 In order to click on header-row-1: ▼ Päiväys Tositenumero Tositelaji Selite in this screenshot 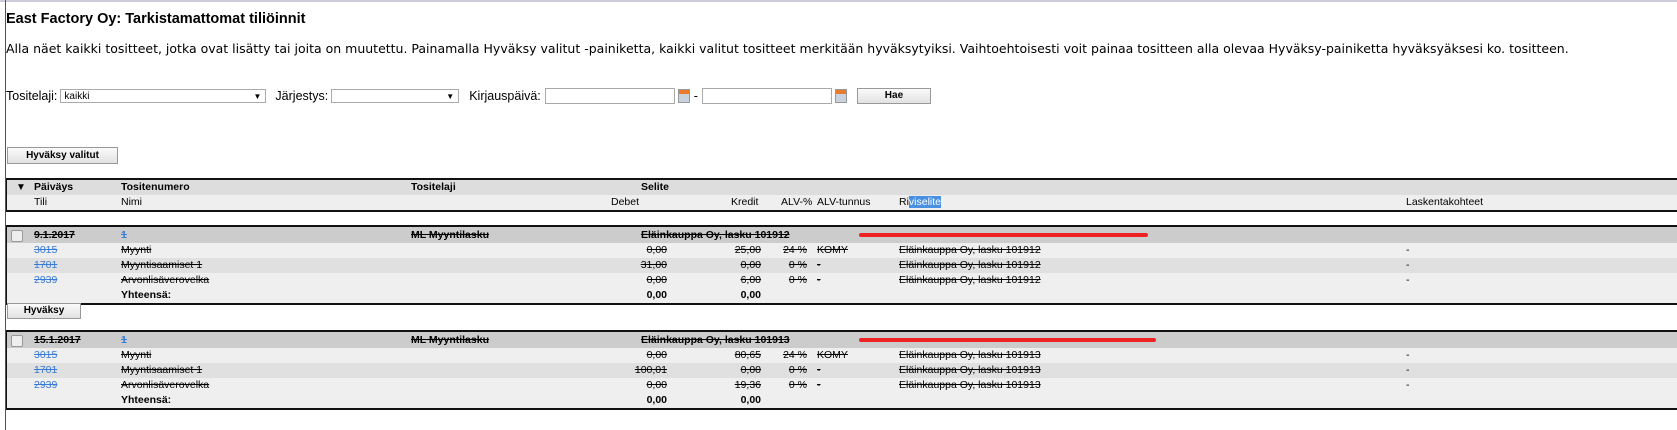, I will do `click(842, 187)`.